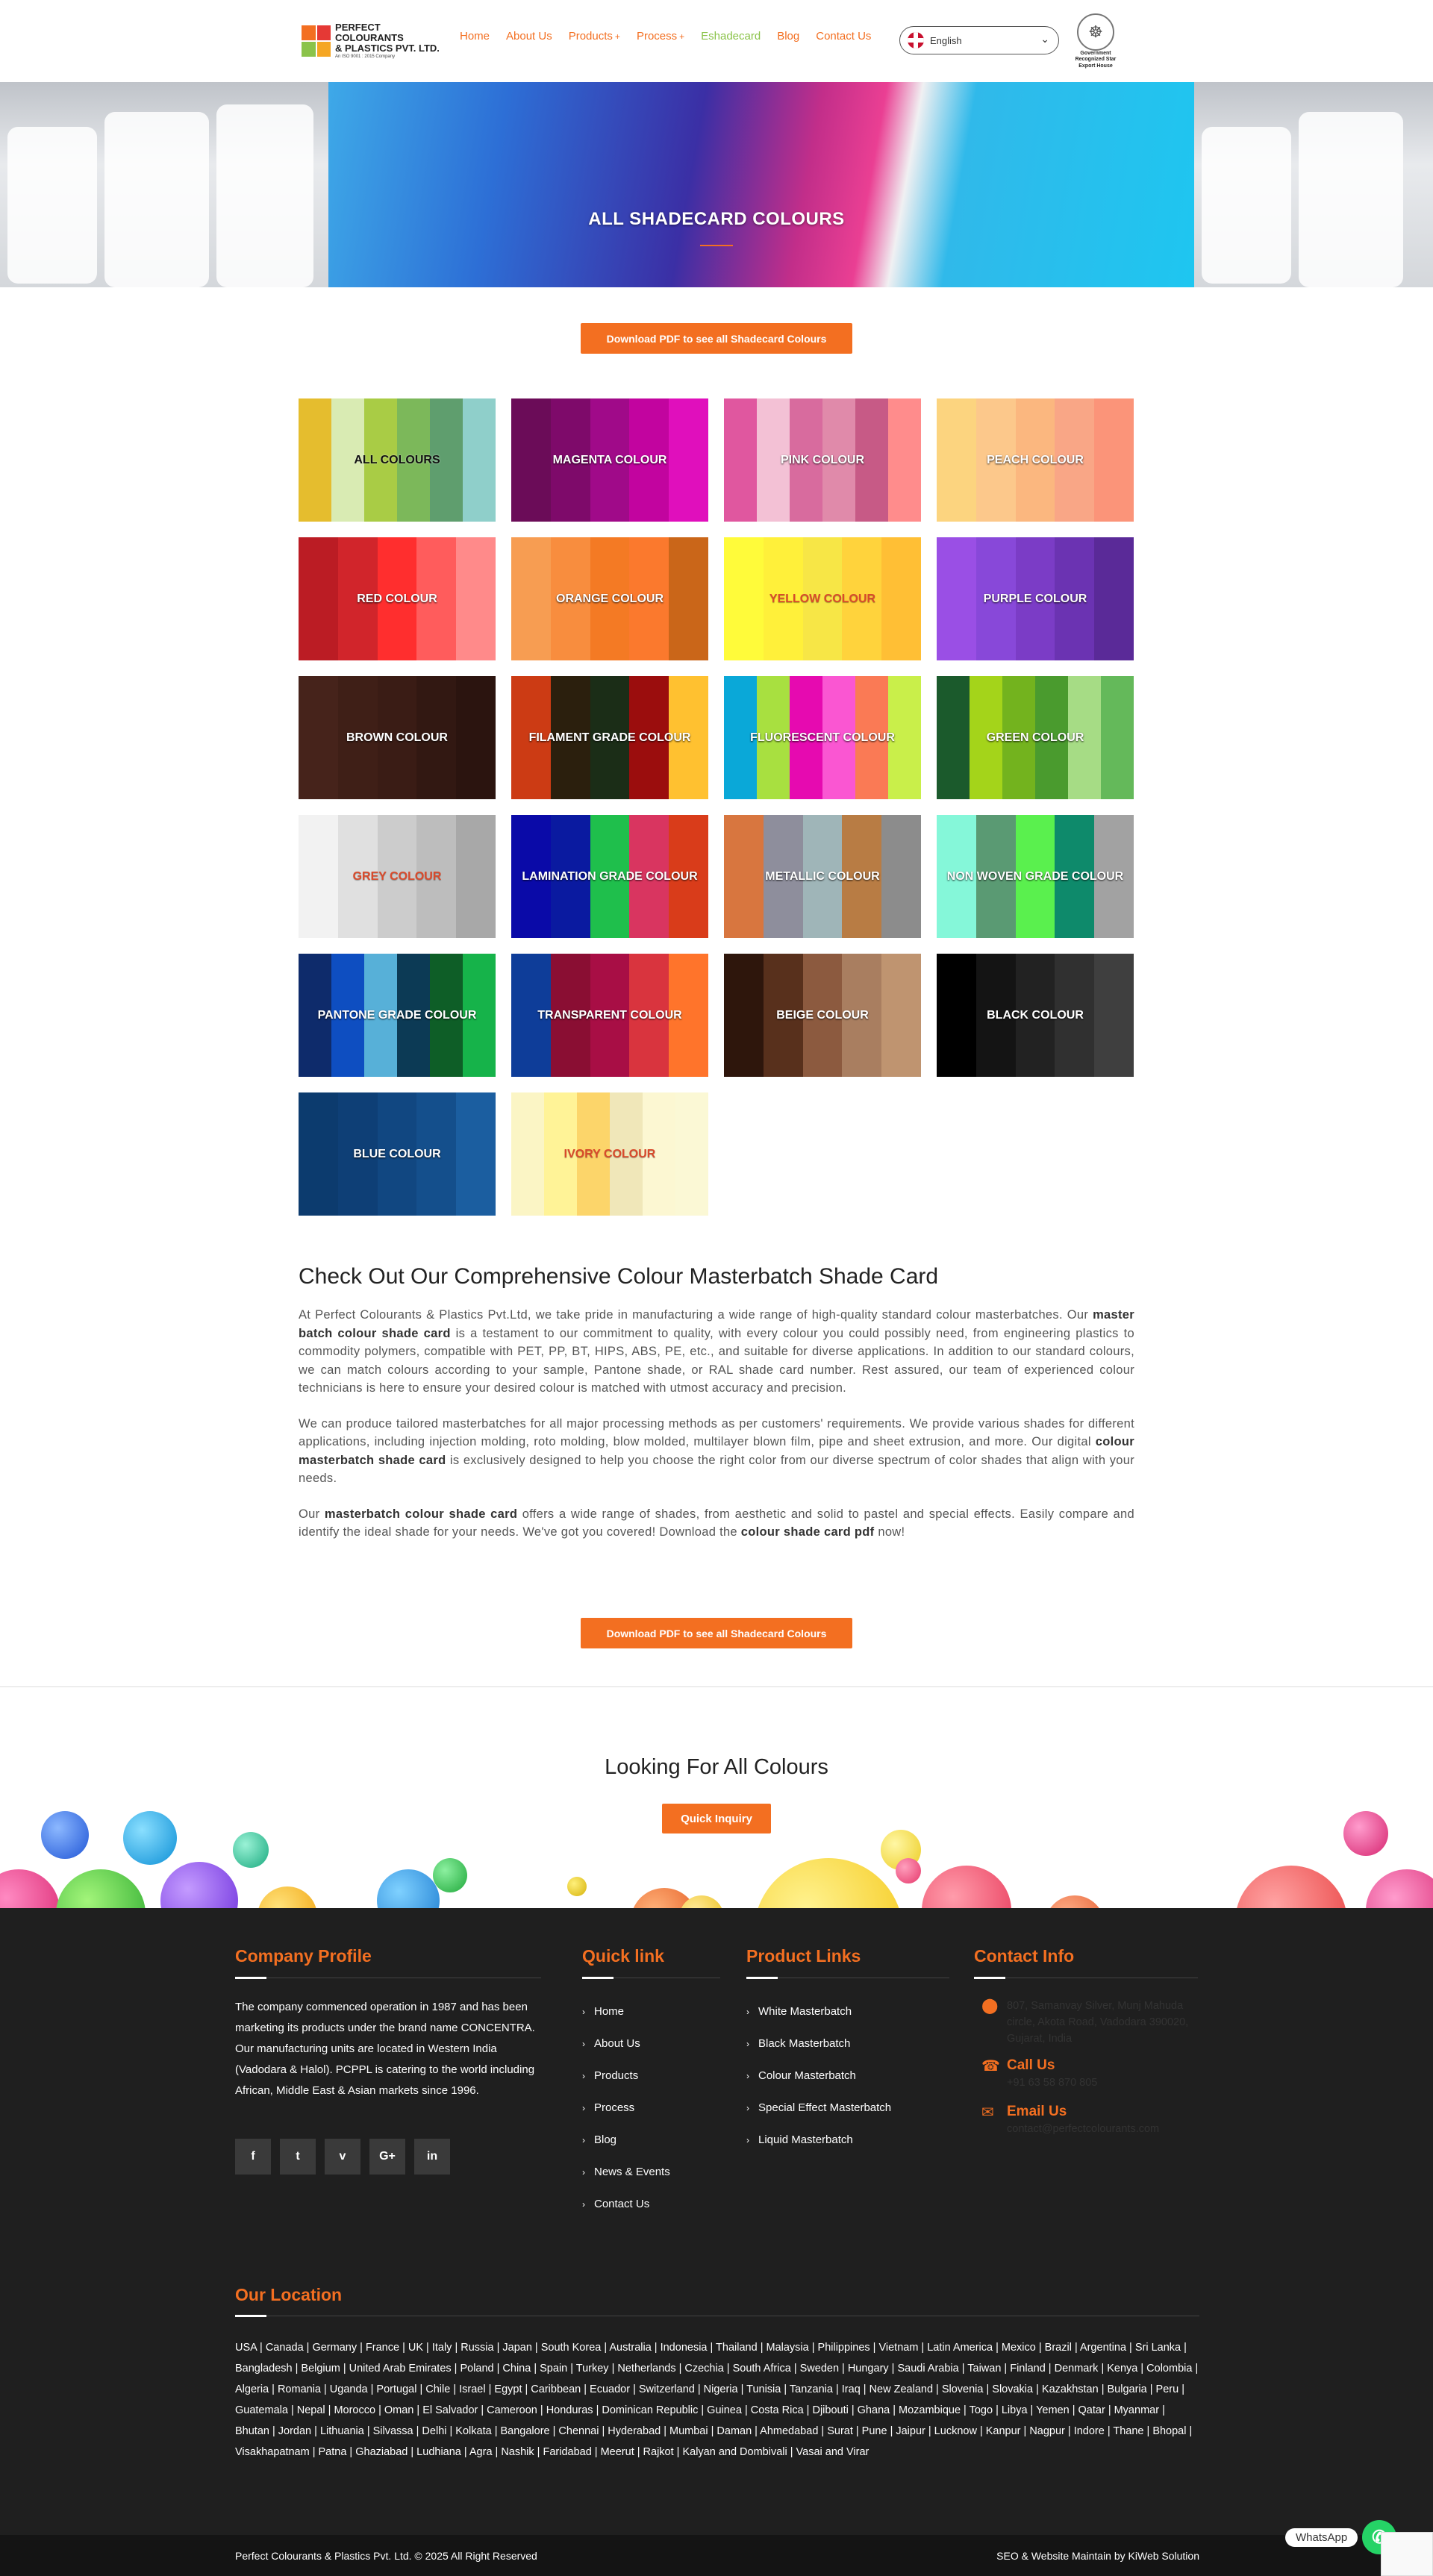  What do you see at coordinates (731, 36) in the screenshot?
I see `nav-eshadecard: Eshadecard` at bounding box center [731, 36].